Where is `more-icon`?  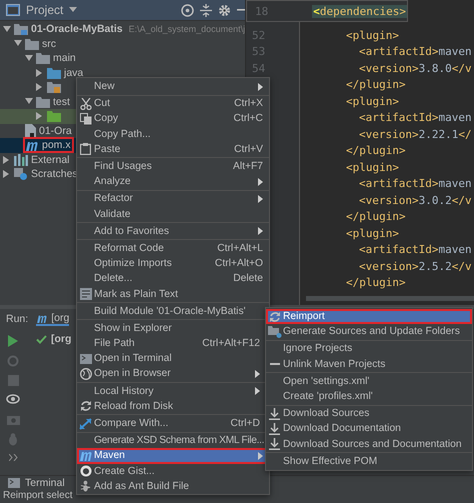
more-icon is located at coordinates (13, 457).